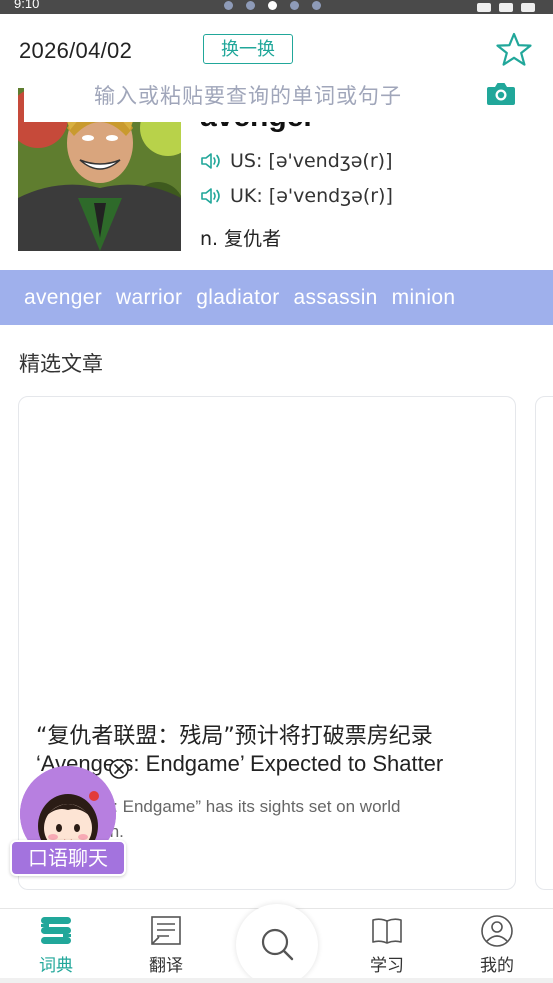 Image resolution: width=553 pixels, height=983 pixels. Describe the element at coordinates (69, 819) in the screenshot. I see `oral-chat-float: 口语聊天` at that location.